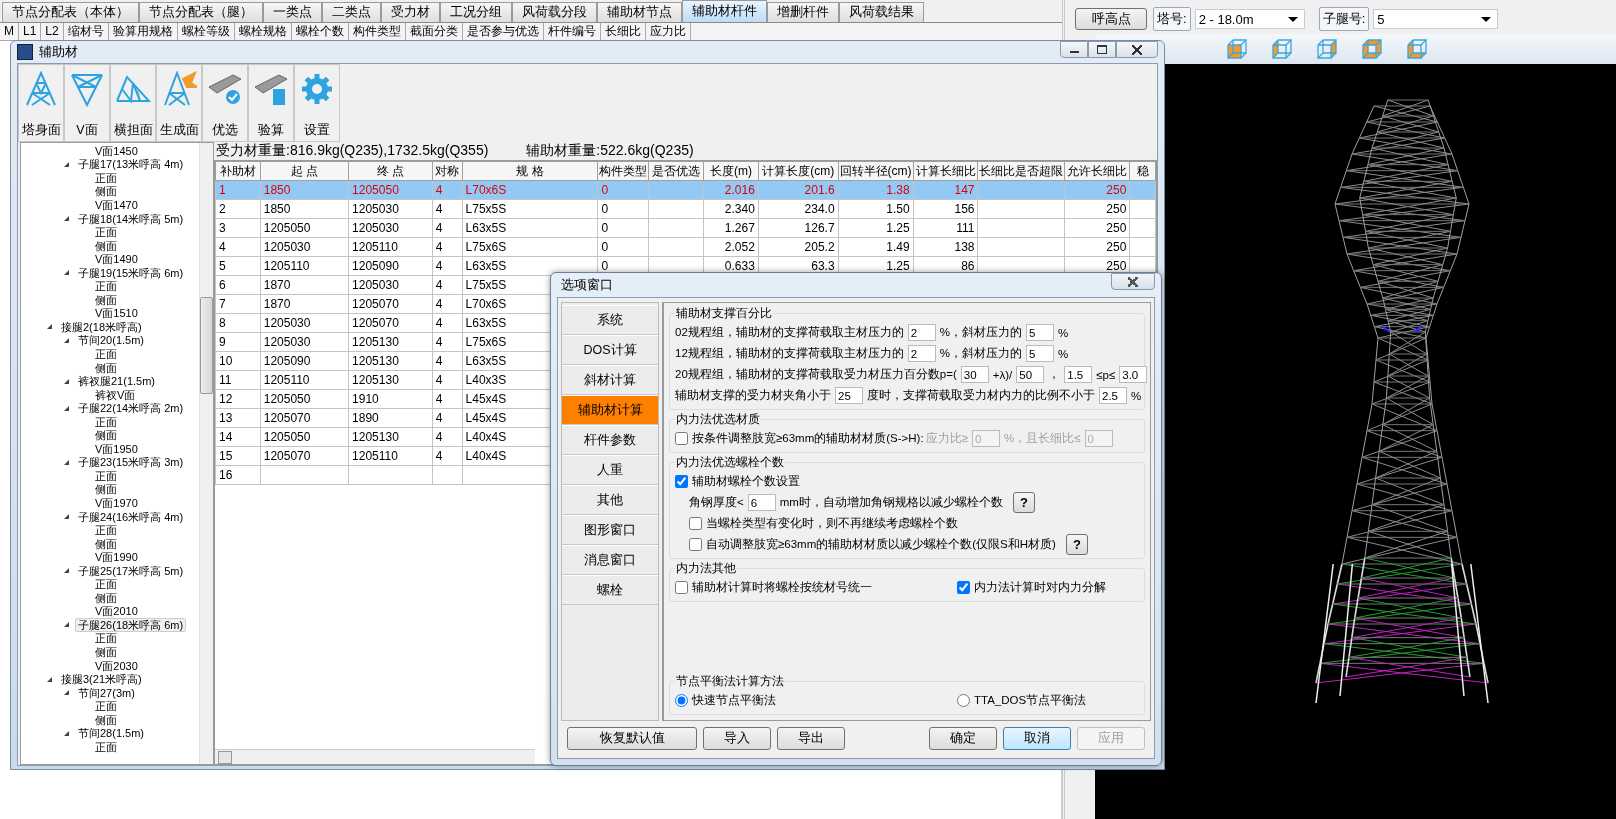  What do you see at coordinates (41, 103) in the screenshot?
I see `toolbar-button: 塔身面` at bounding box center [41, 103].